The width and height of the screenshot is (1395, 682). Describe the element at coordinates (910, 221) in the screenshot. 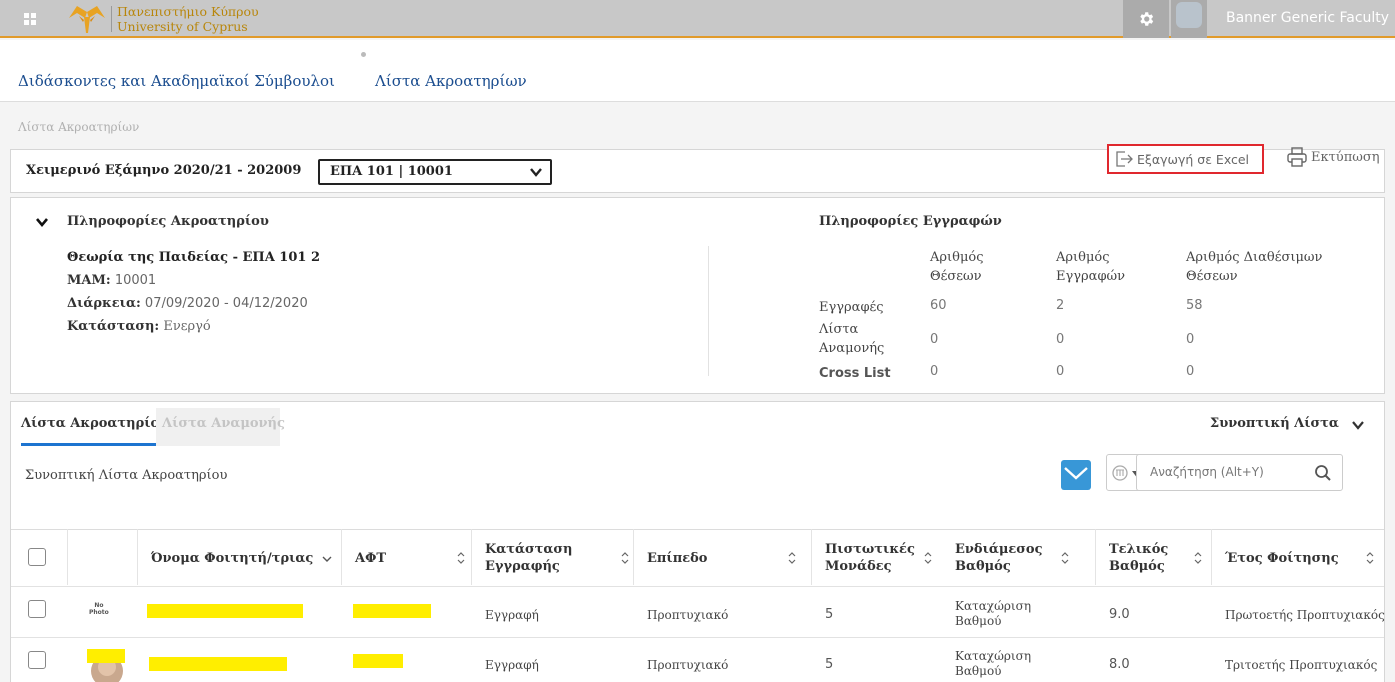

I see `enrollment-title: Πληροφορίες Εγγραφών` at that location.